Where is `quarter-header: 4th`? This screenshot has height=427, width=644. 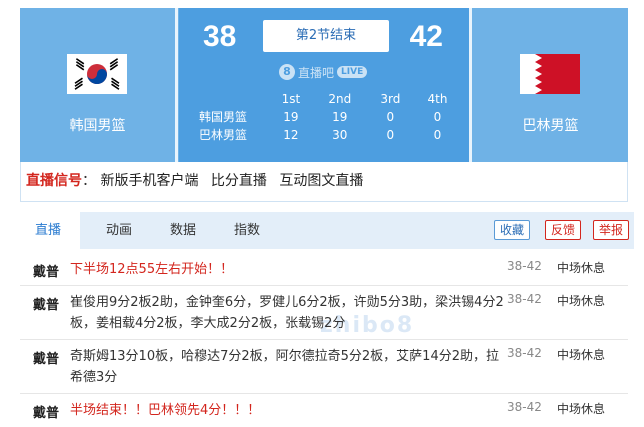
quarter-header: 4th is located at coordinates (437, 99).